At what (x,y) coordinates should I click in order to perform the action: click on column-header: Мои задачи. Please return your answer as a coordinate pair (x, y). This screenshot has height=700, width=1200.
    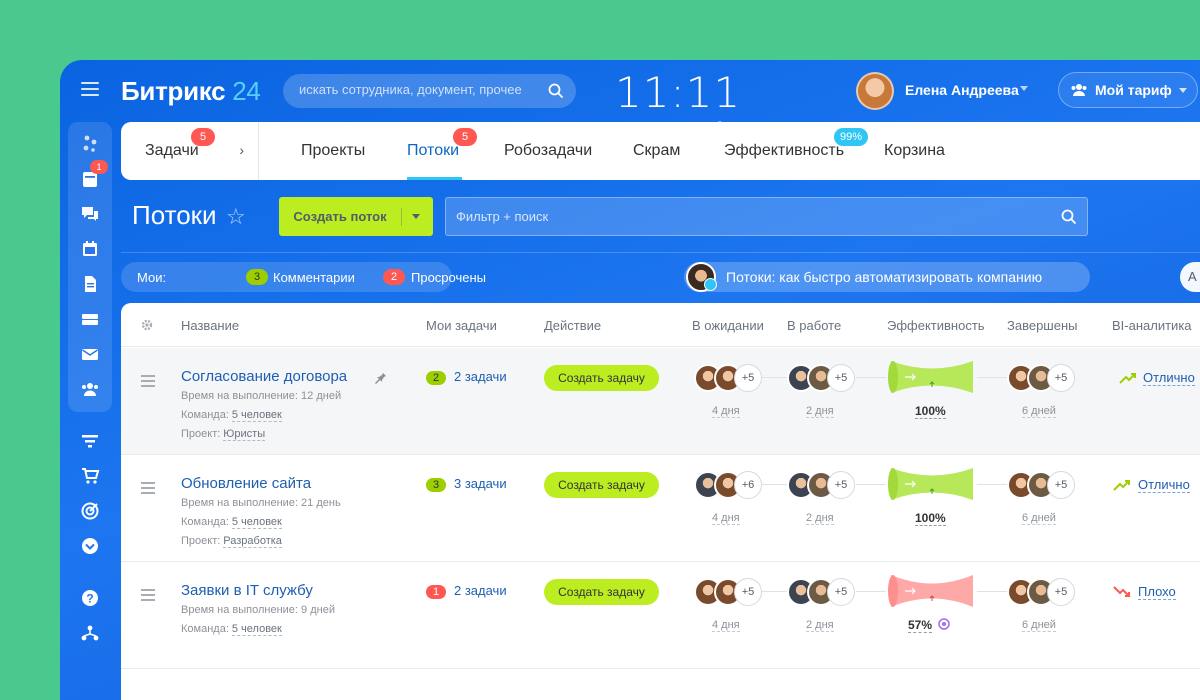
    Looking at the image, I should click on (461, 325).